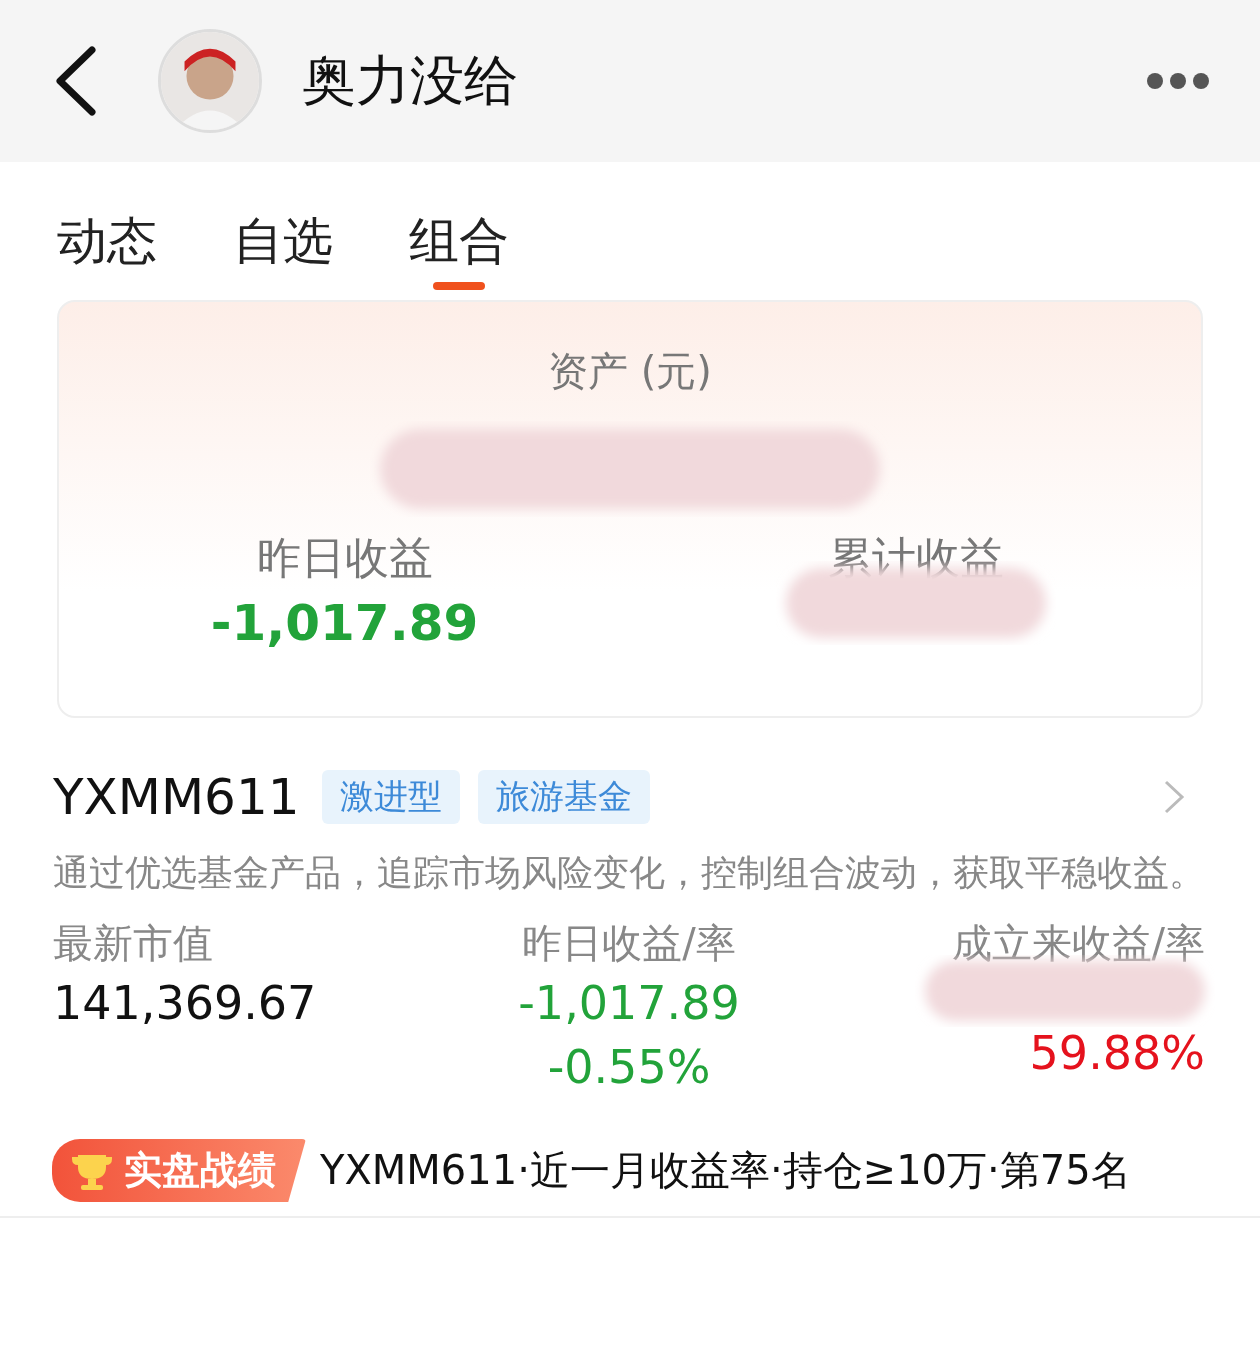 The image size is (1260, 1351). What do you see at coordinates (210, 81) in the screenshot?
I see `avatar` at bounding box center [210, 81].